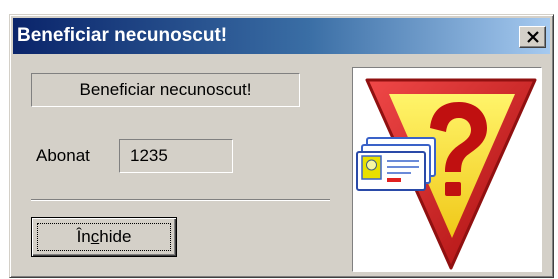 This screenshot has width=558, height=279. I want to click on subscriber-field: 1235, so click(176, 156).